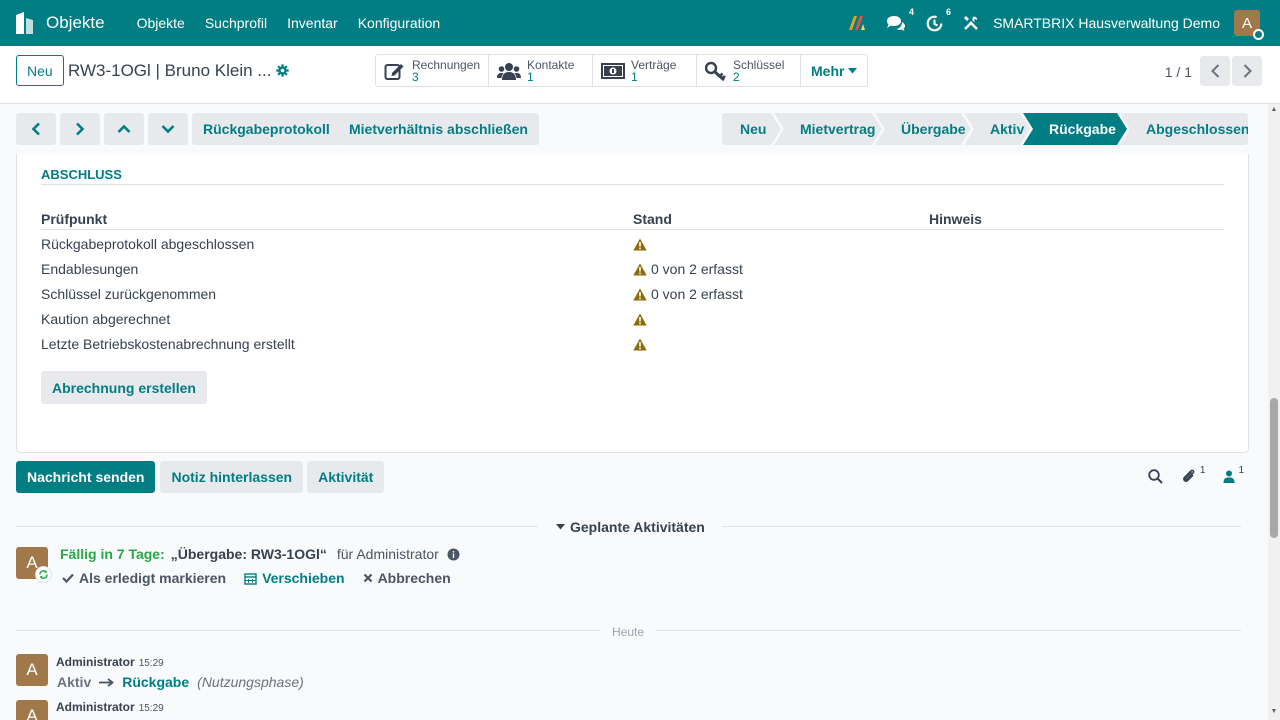  Describe the element at coordinates (1215, 71) in the screenshot. I see `pager-previous-button` at that location.